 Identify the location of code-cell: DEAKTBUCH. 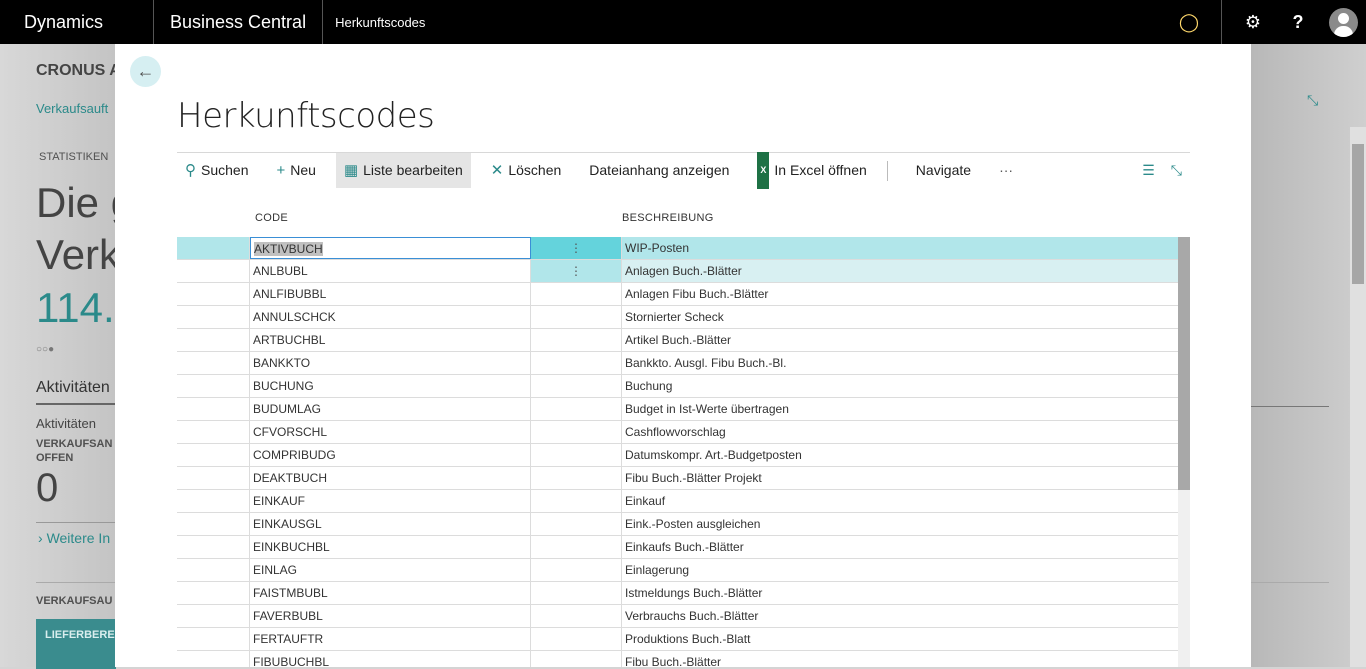
(390, 478).